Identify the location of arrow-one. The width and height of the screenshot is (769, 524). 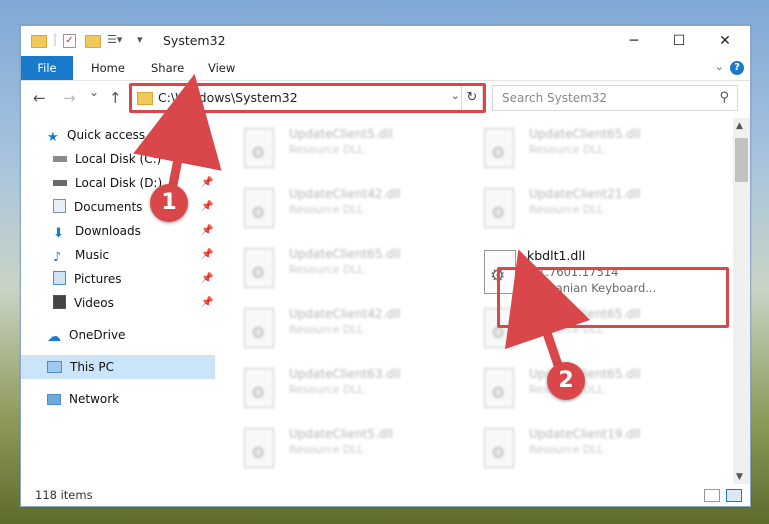
(177, 134).